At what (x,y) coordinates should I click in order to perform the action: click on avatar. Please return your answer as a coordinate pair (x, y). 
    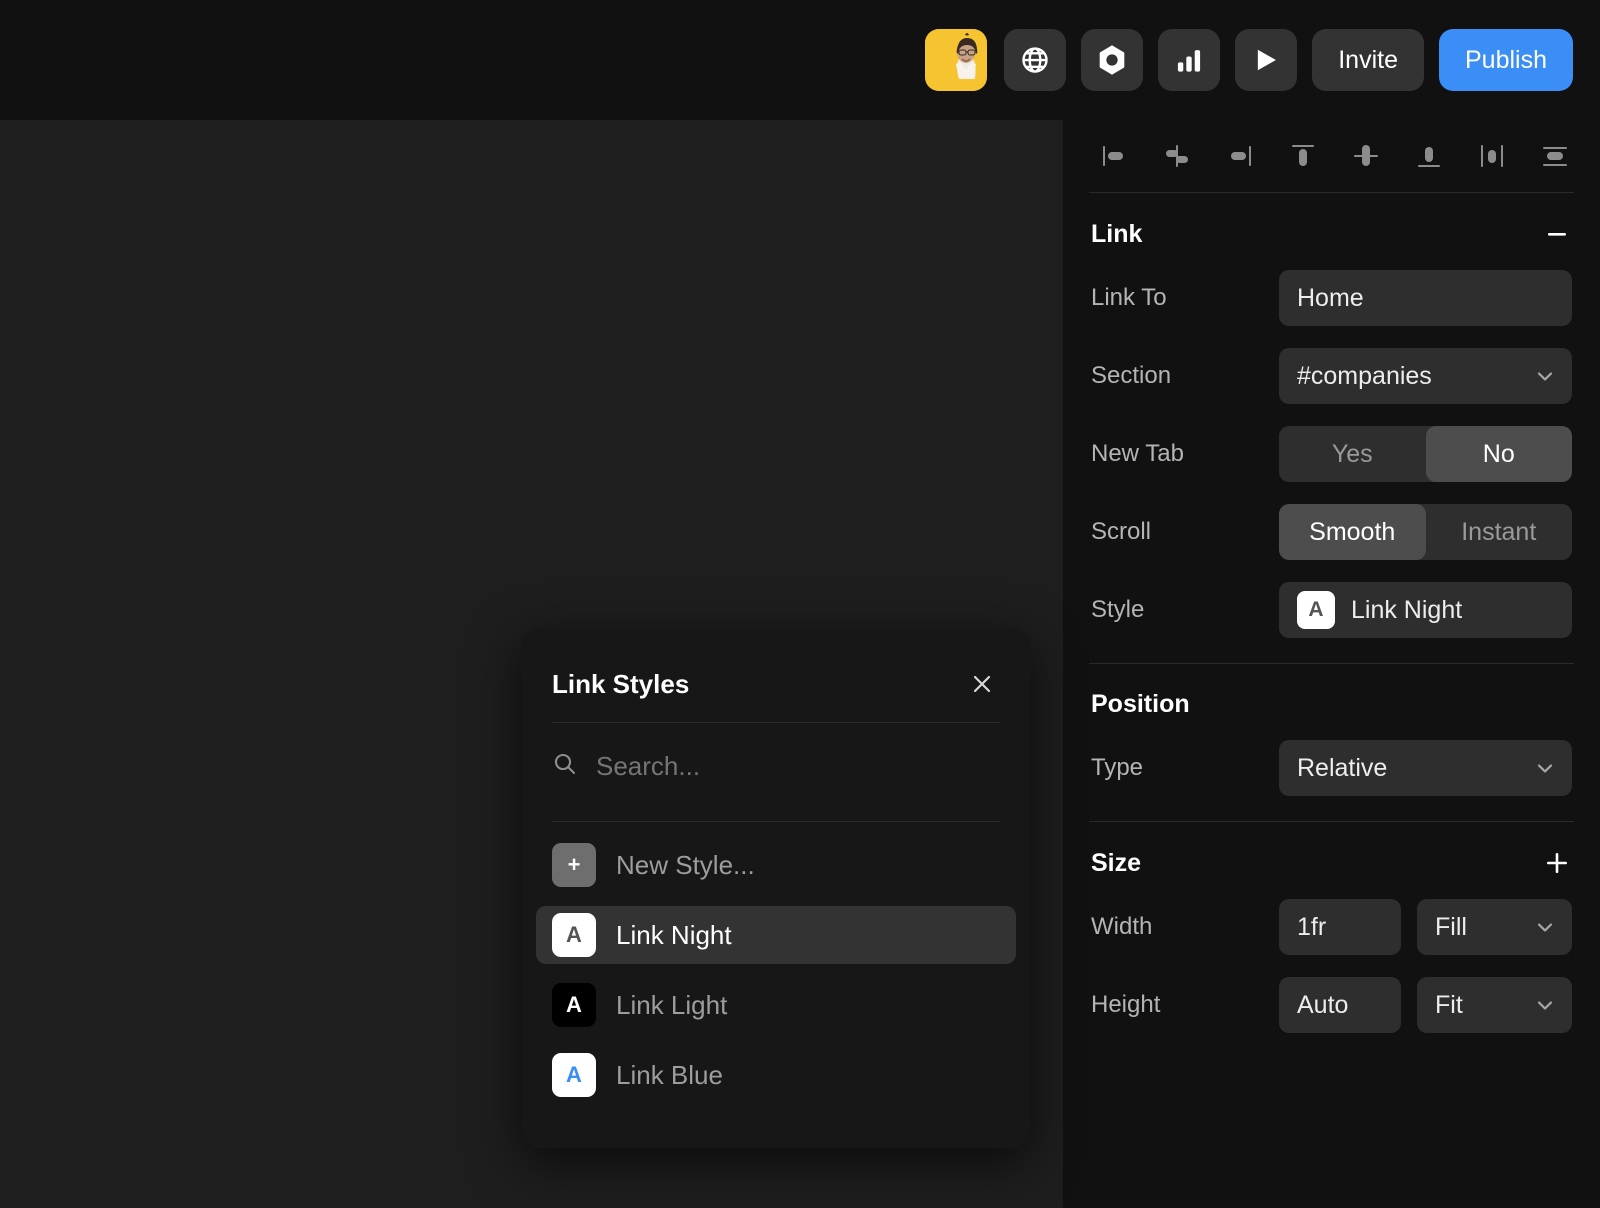
    Looking at the image, I should click on (956, 60).